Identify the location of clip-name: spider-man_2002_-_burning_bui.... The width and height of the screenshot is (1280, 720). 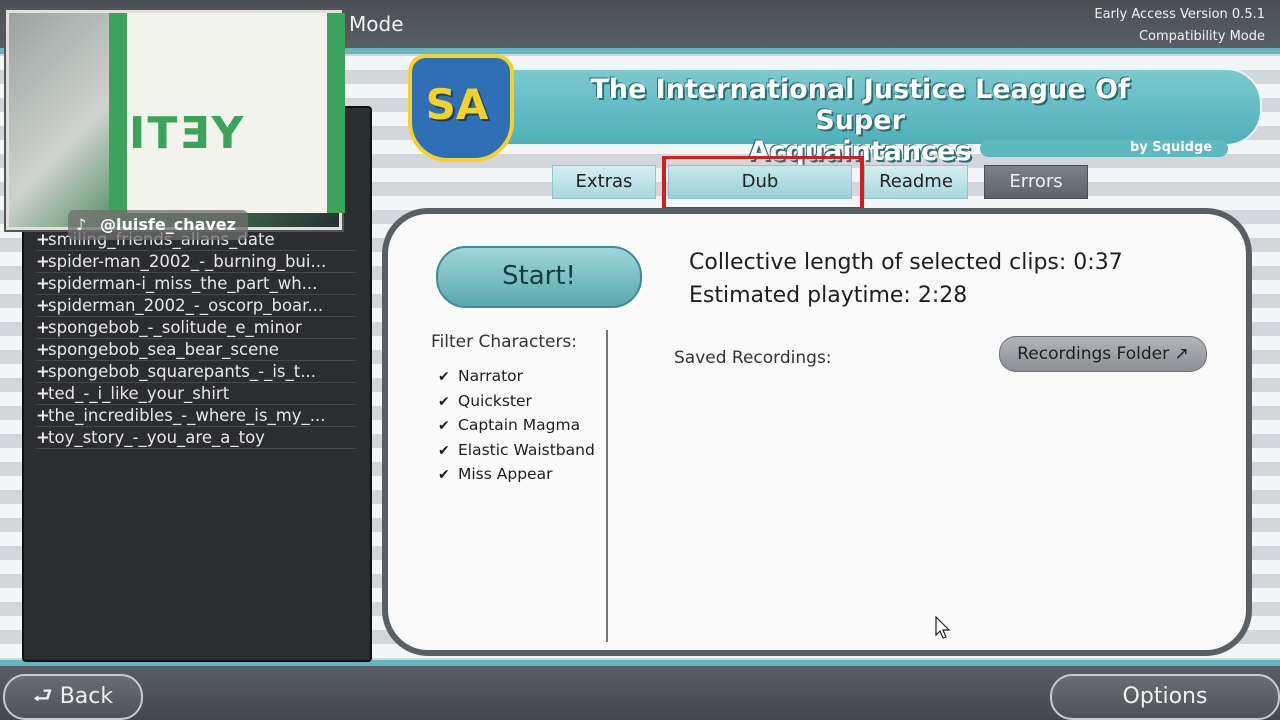
(187, 261).